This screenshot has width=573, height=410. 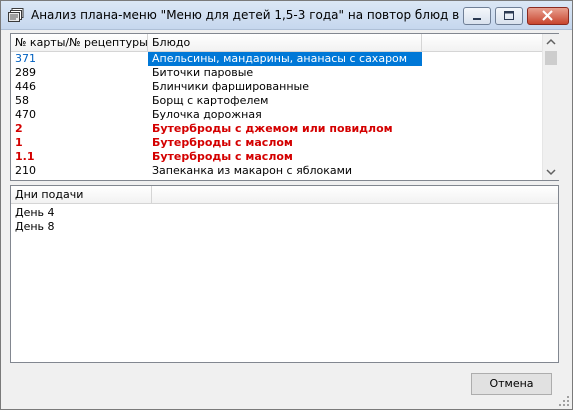 What do you see at coordinates (276, 101) in the screenshot?
I see `table-row: 58 Борщ с картофелем` at bounding box center [276, 101].